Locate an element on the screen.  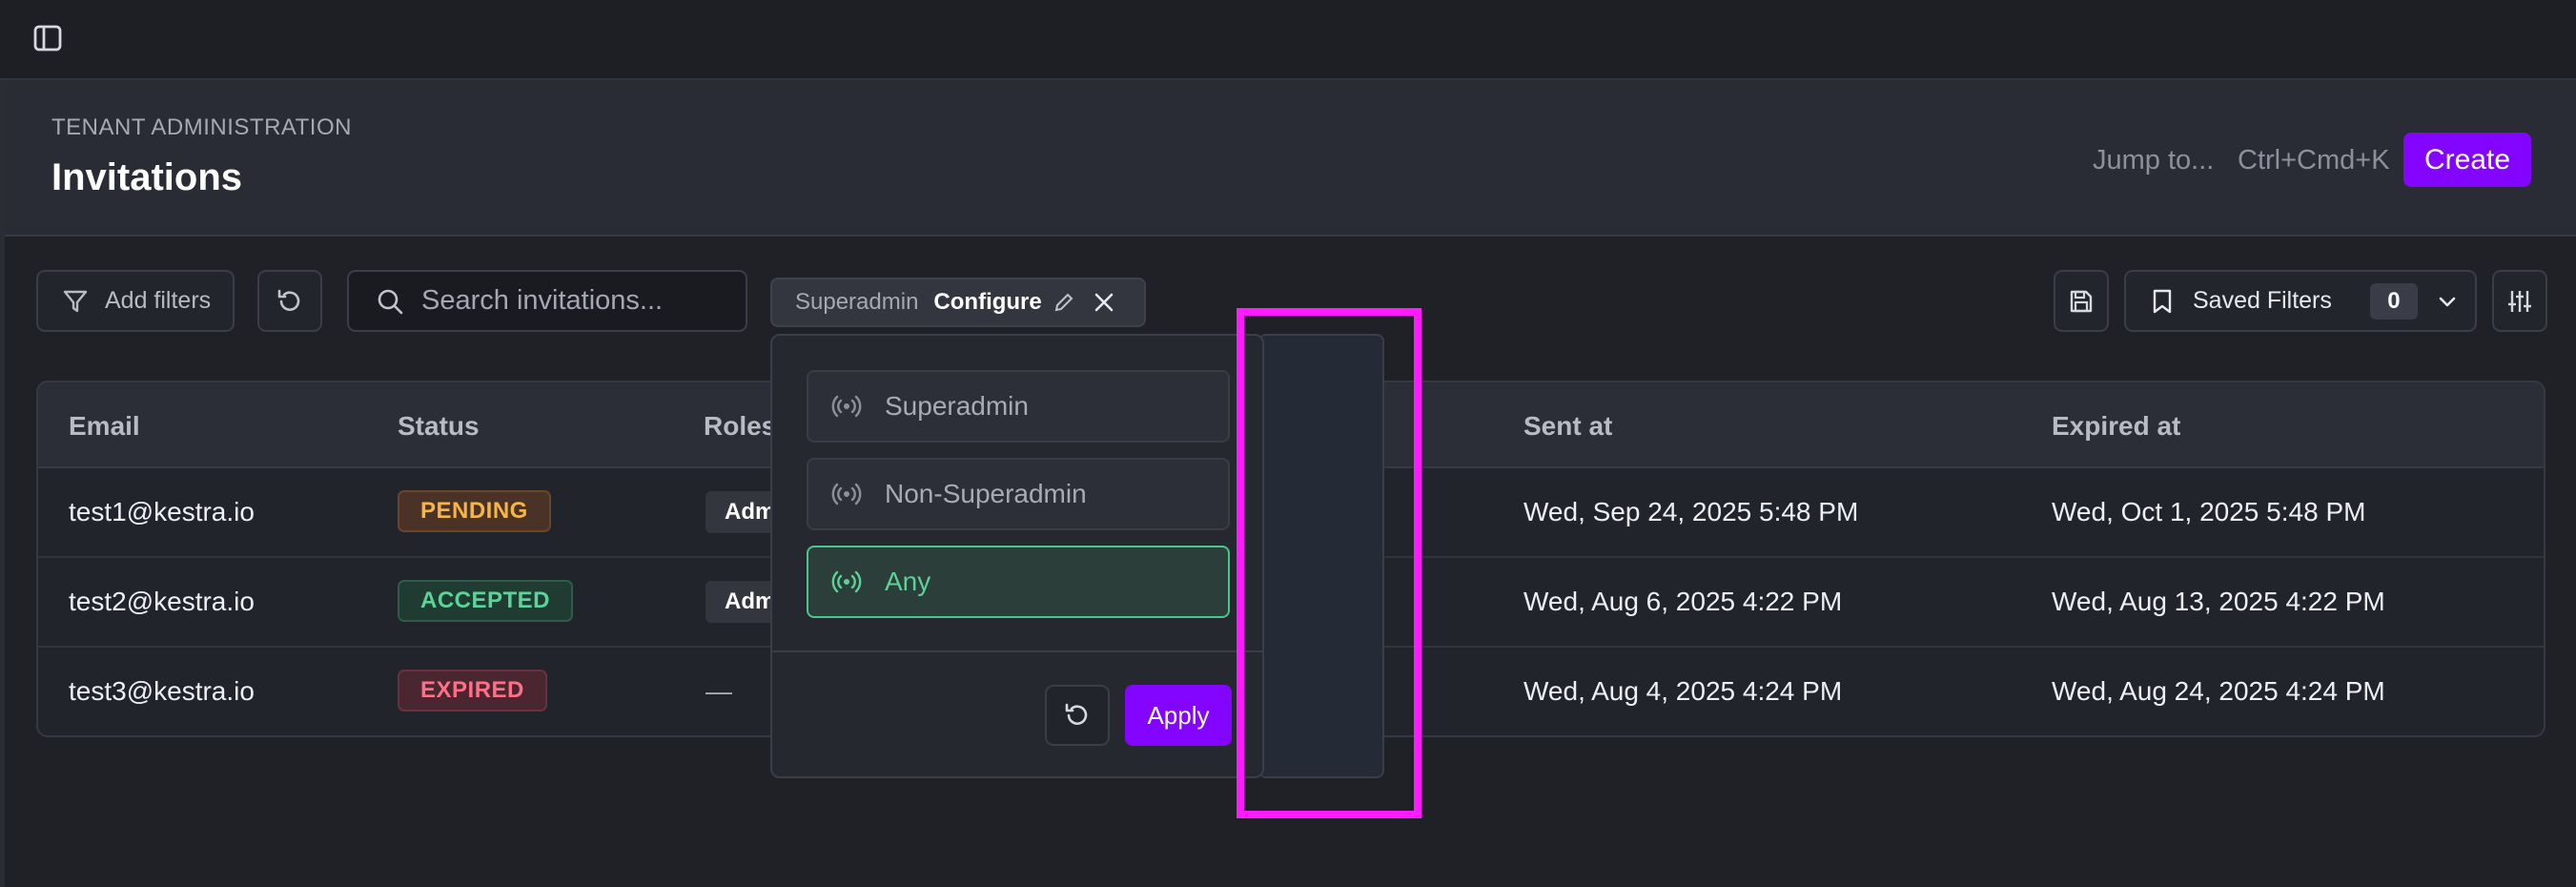
saved-filters-label: Saved Filters is located at coordinates (2262, 300).